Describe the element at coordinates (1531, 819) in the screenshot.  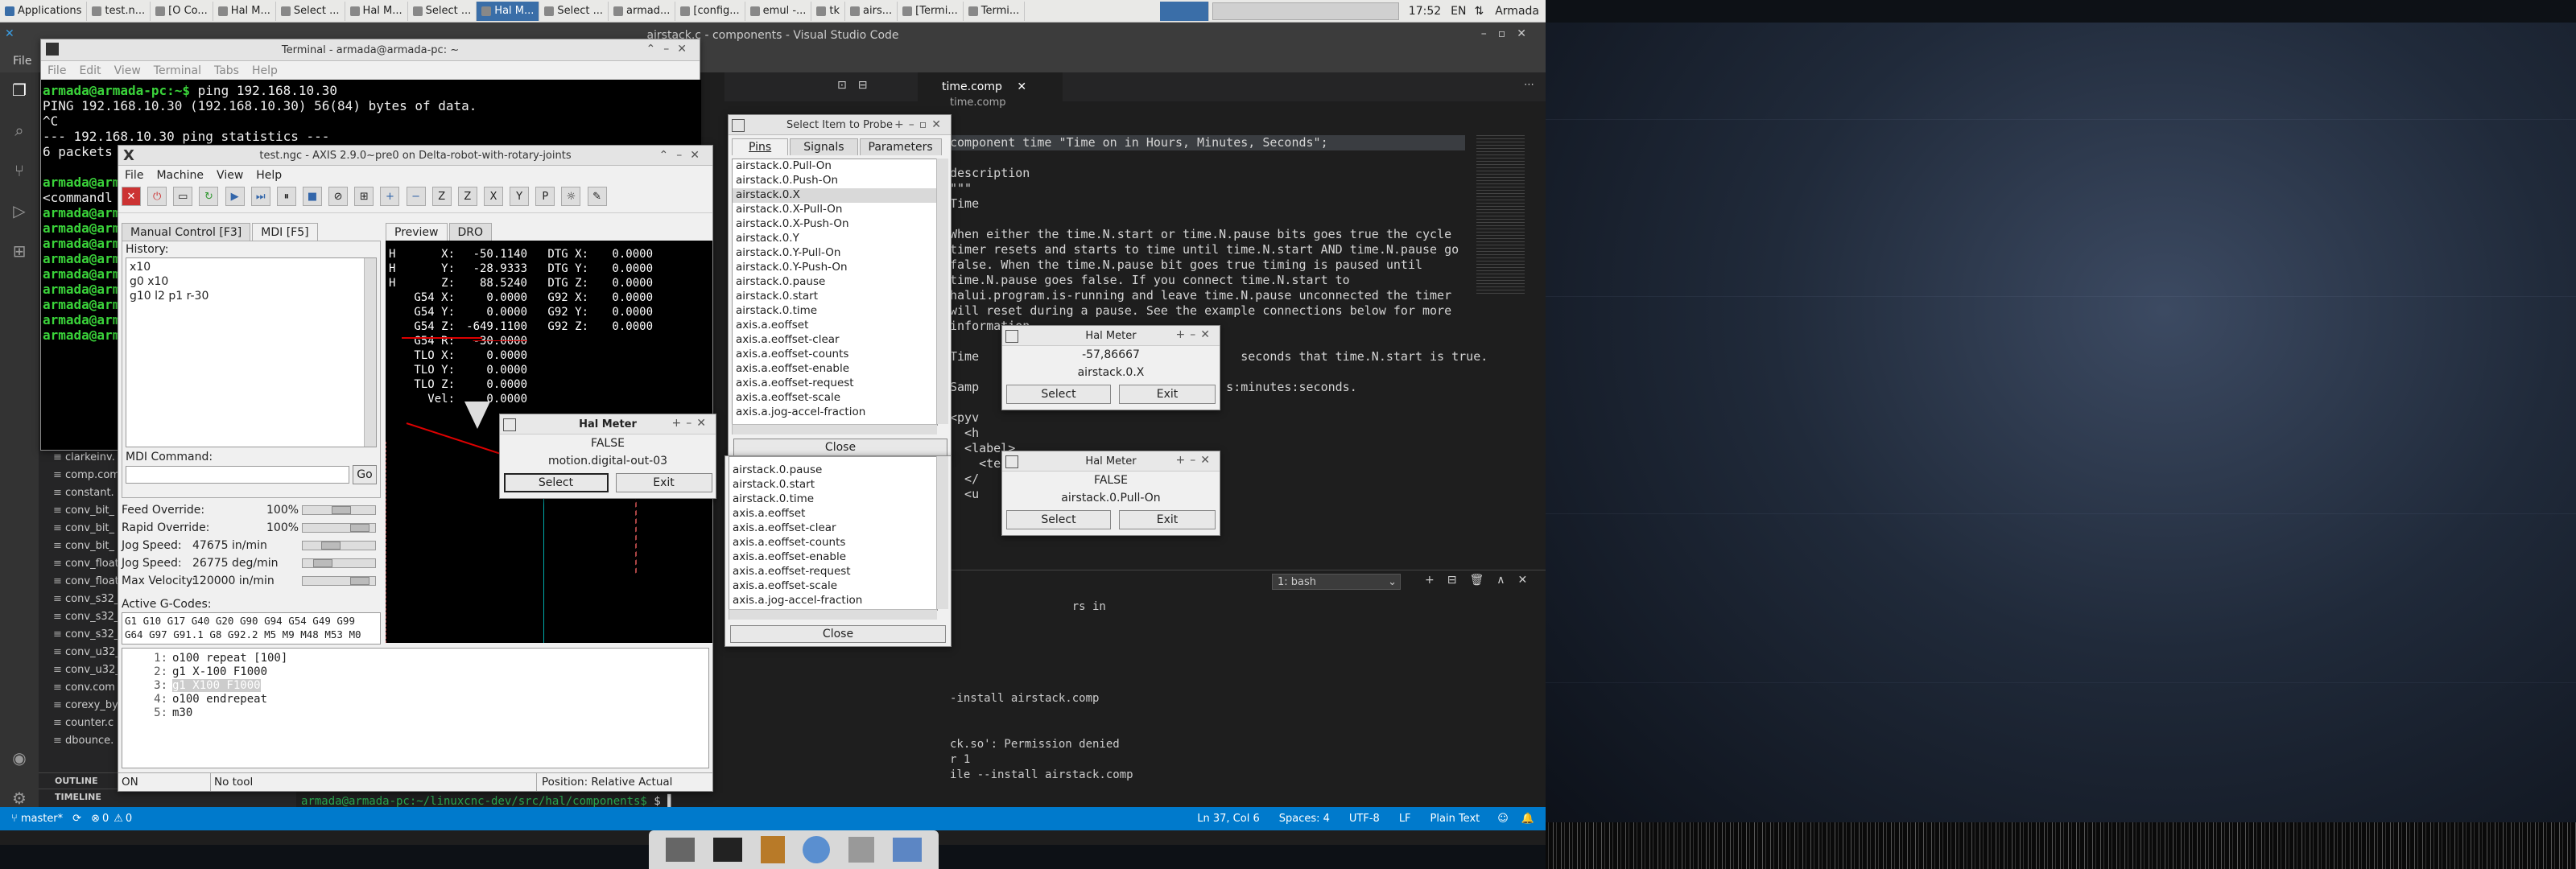
I see `notifications-icon: 🔔` at that location.